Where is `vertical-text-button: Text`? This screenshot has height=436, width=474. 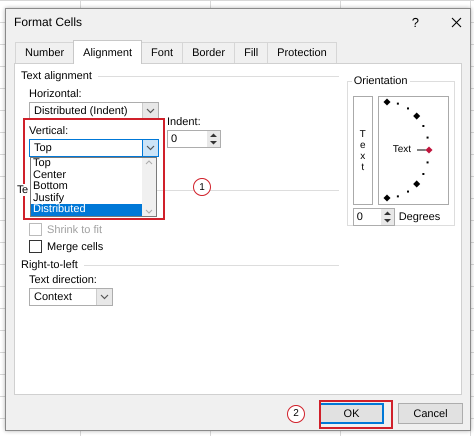 vertical-text-button: Text is located at coordinates (362, 150).